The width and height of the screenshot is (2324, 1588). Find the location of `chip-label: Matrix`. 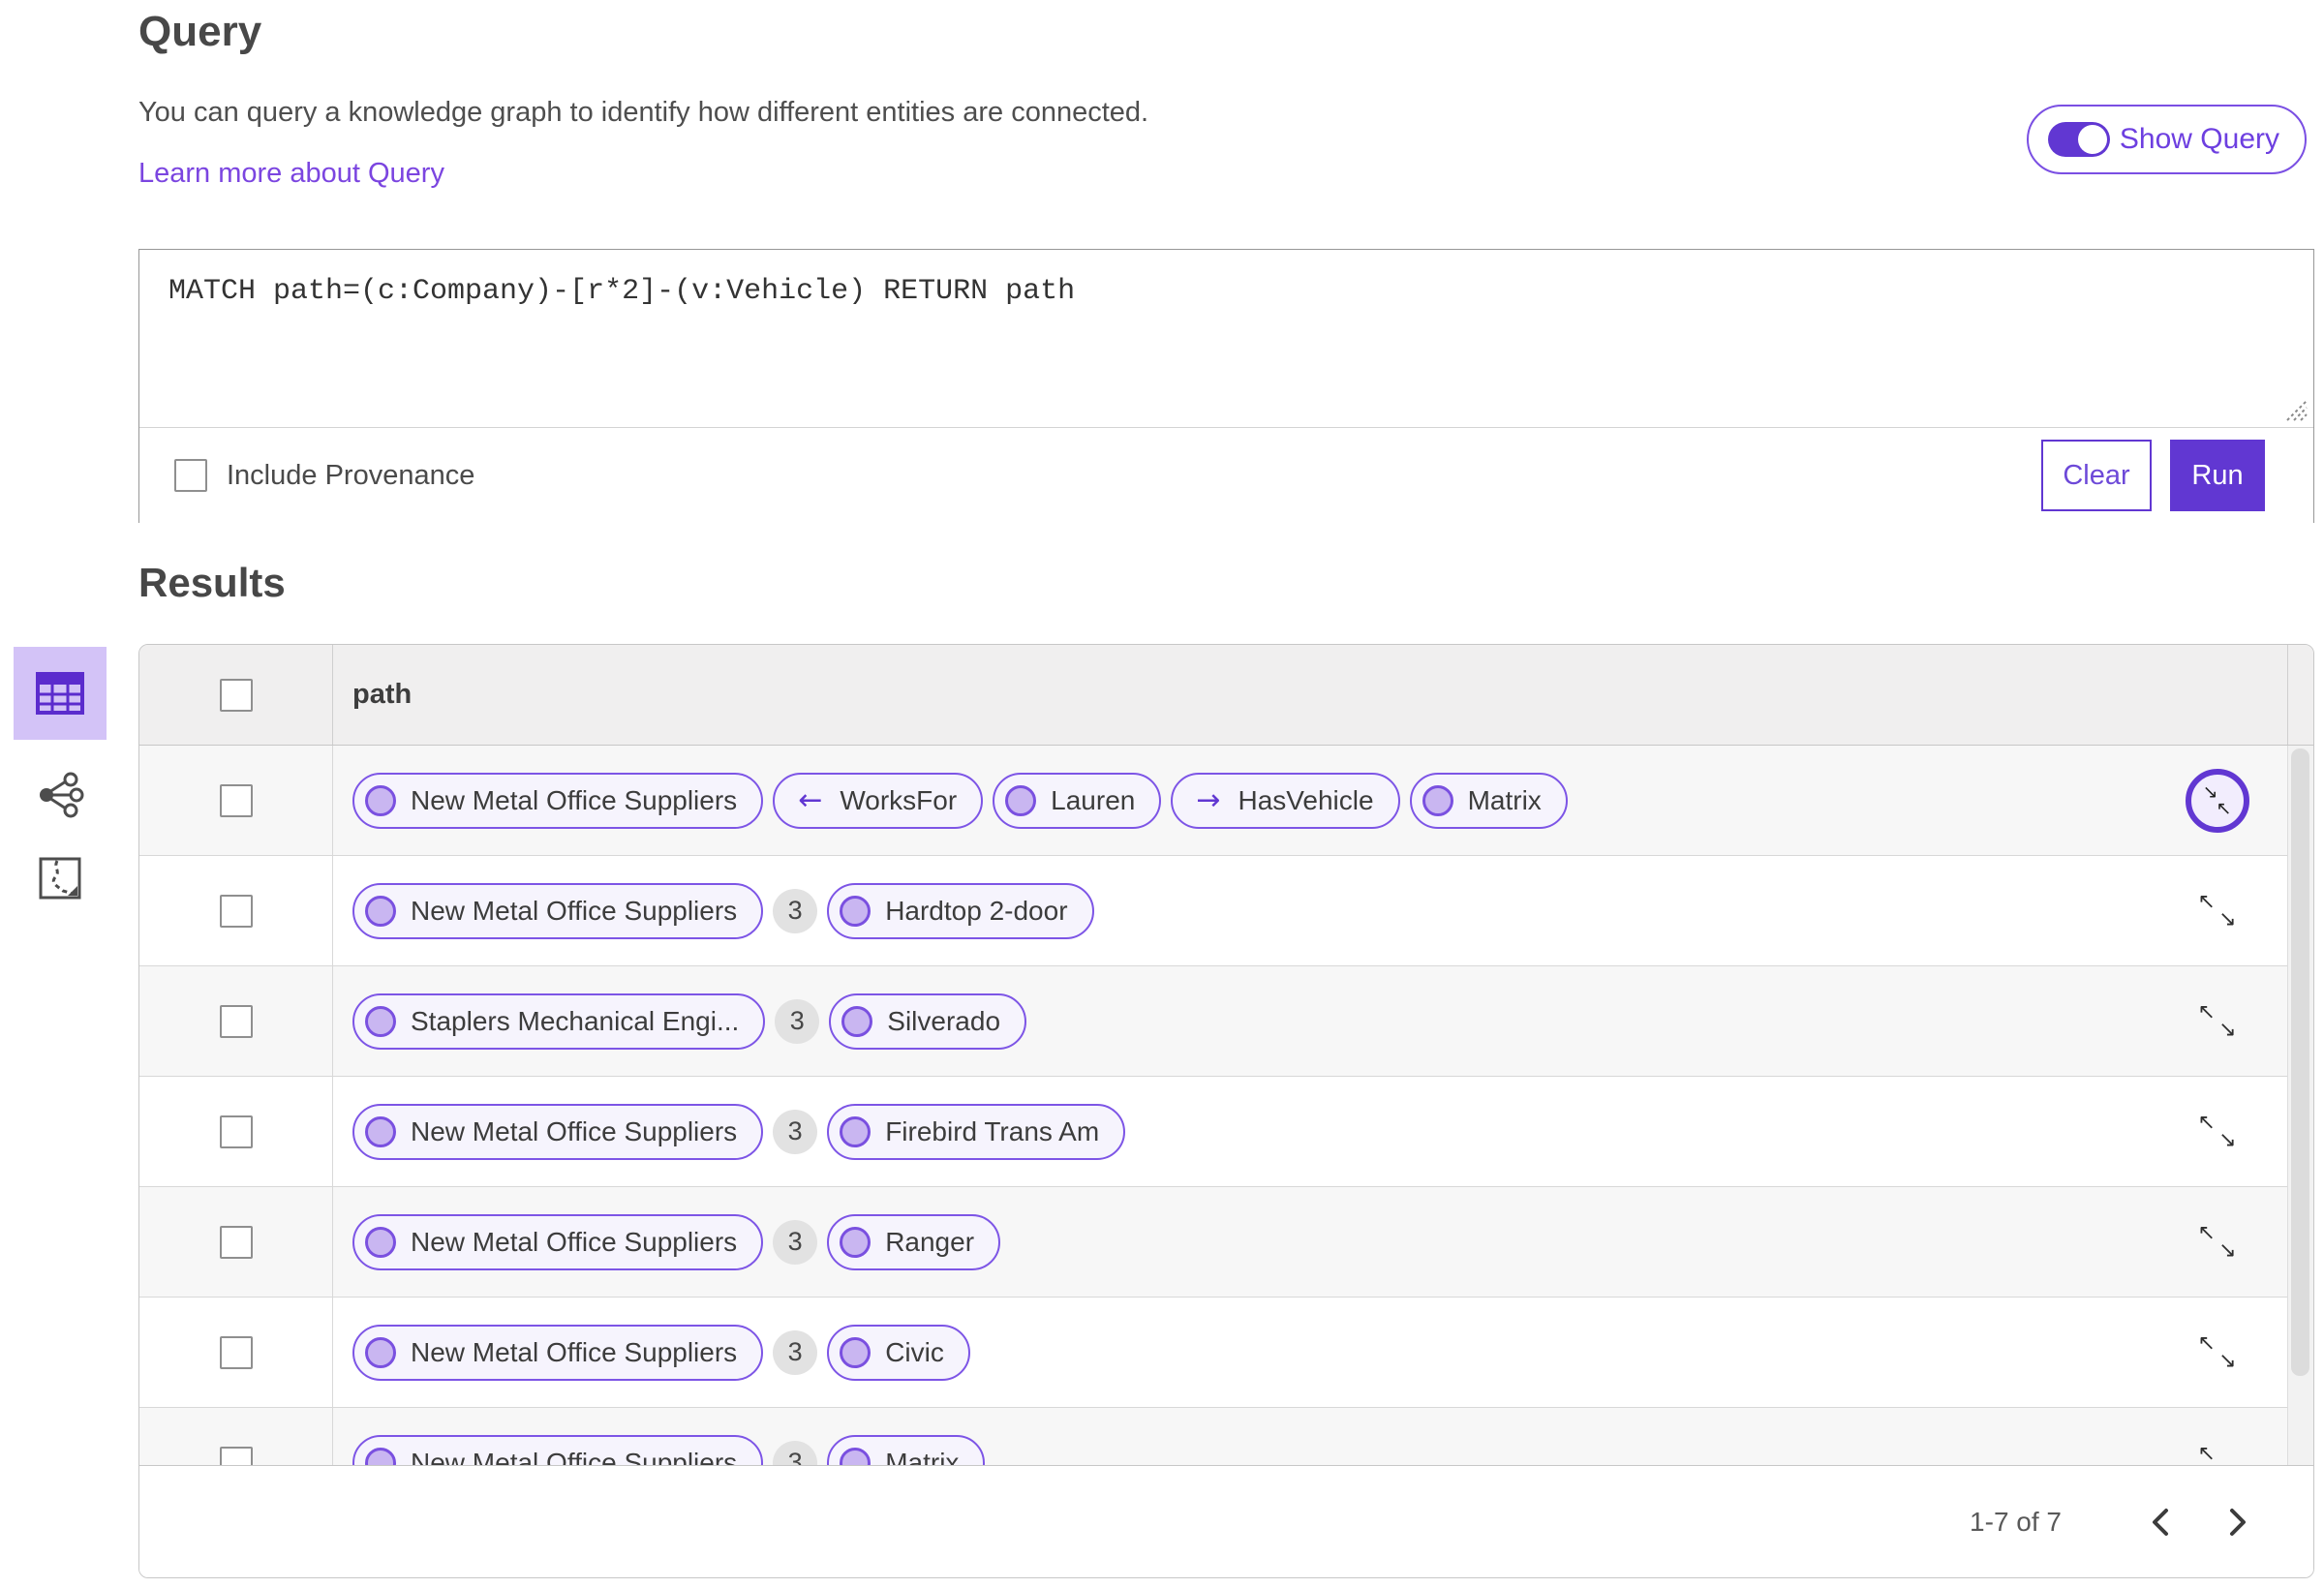

chip-label: Matrix is located at coordinates (1505, 799).